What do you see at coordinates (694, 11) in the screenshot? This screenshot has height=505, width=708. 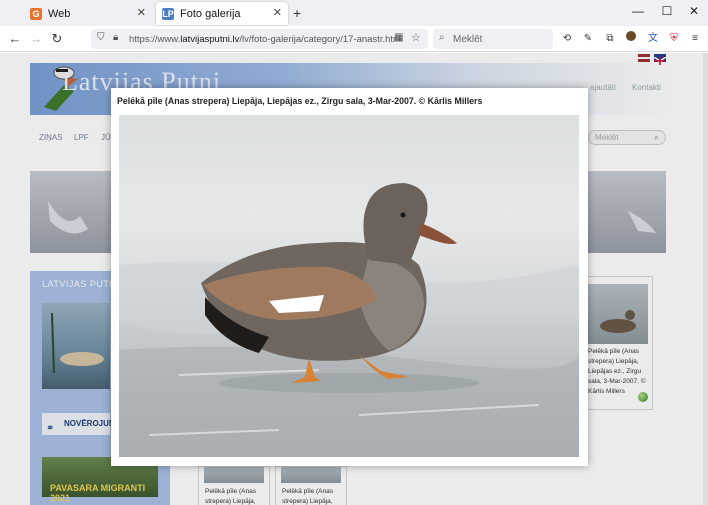 I see `close-window-icon: ✕` at bounding box center [694, 11].